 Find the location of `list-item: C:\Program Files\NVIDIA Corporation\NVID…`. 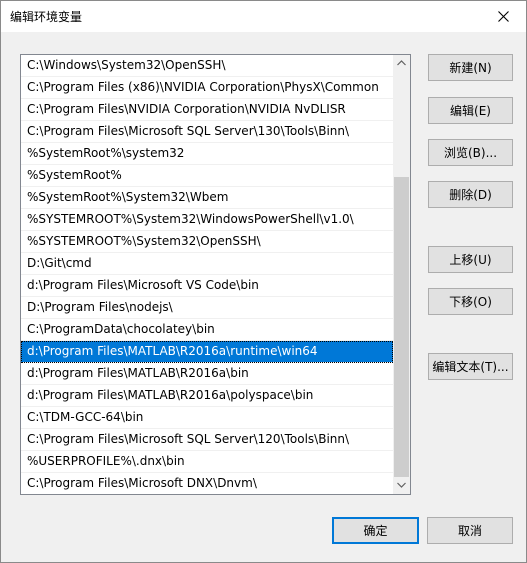

list-item: C:\Program Files\NVIDIA Corporation\NVID… is located at coordinates (207, 110).